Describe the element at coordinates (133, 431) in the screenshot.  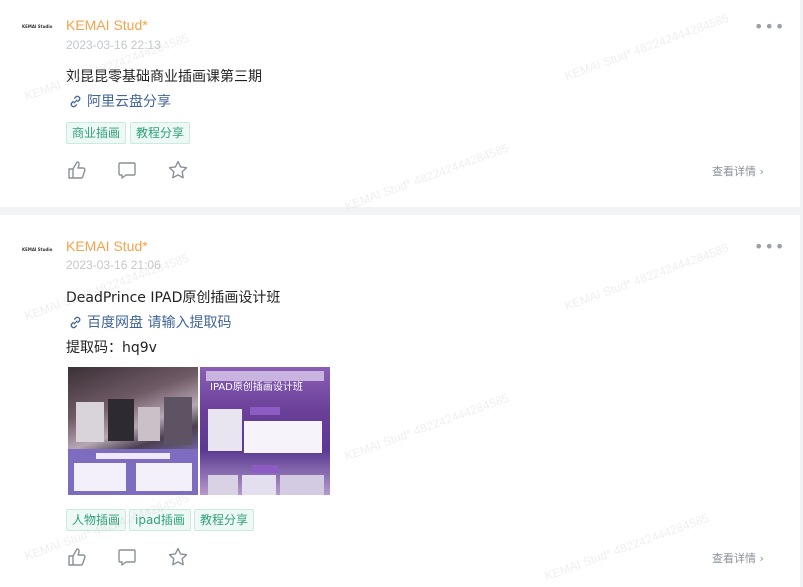
I see `post-image` at that location.